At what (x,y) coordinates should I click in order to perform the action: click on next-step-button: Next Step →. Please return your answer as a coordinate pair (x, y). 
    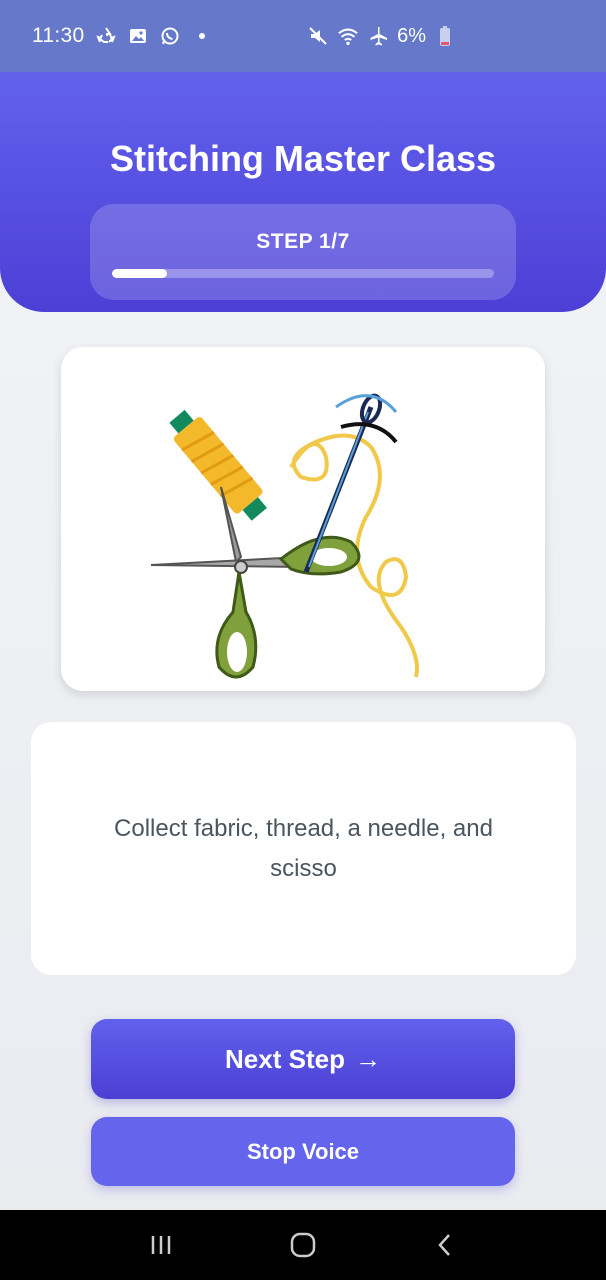
    Looking at the image, I should click on (303, 1059).